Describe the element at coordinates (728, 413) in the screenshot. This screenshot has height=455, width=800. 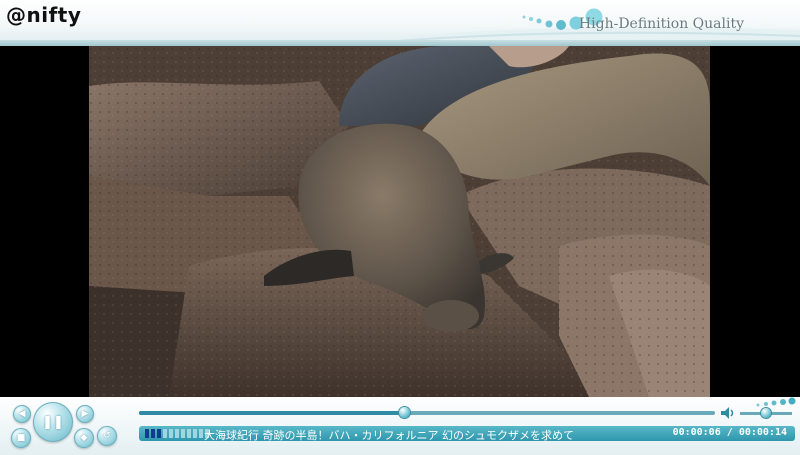
I see `speaker-icon` at that location.